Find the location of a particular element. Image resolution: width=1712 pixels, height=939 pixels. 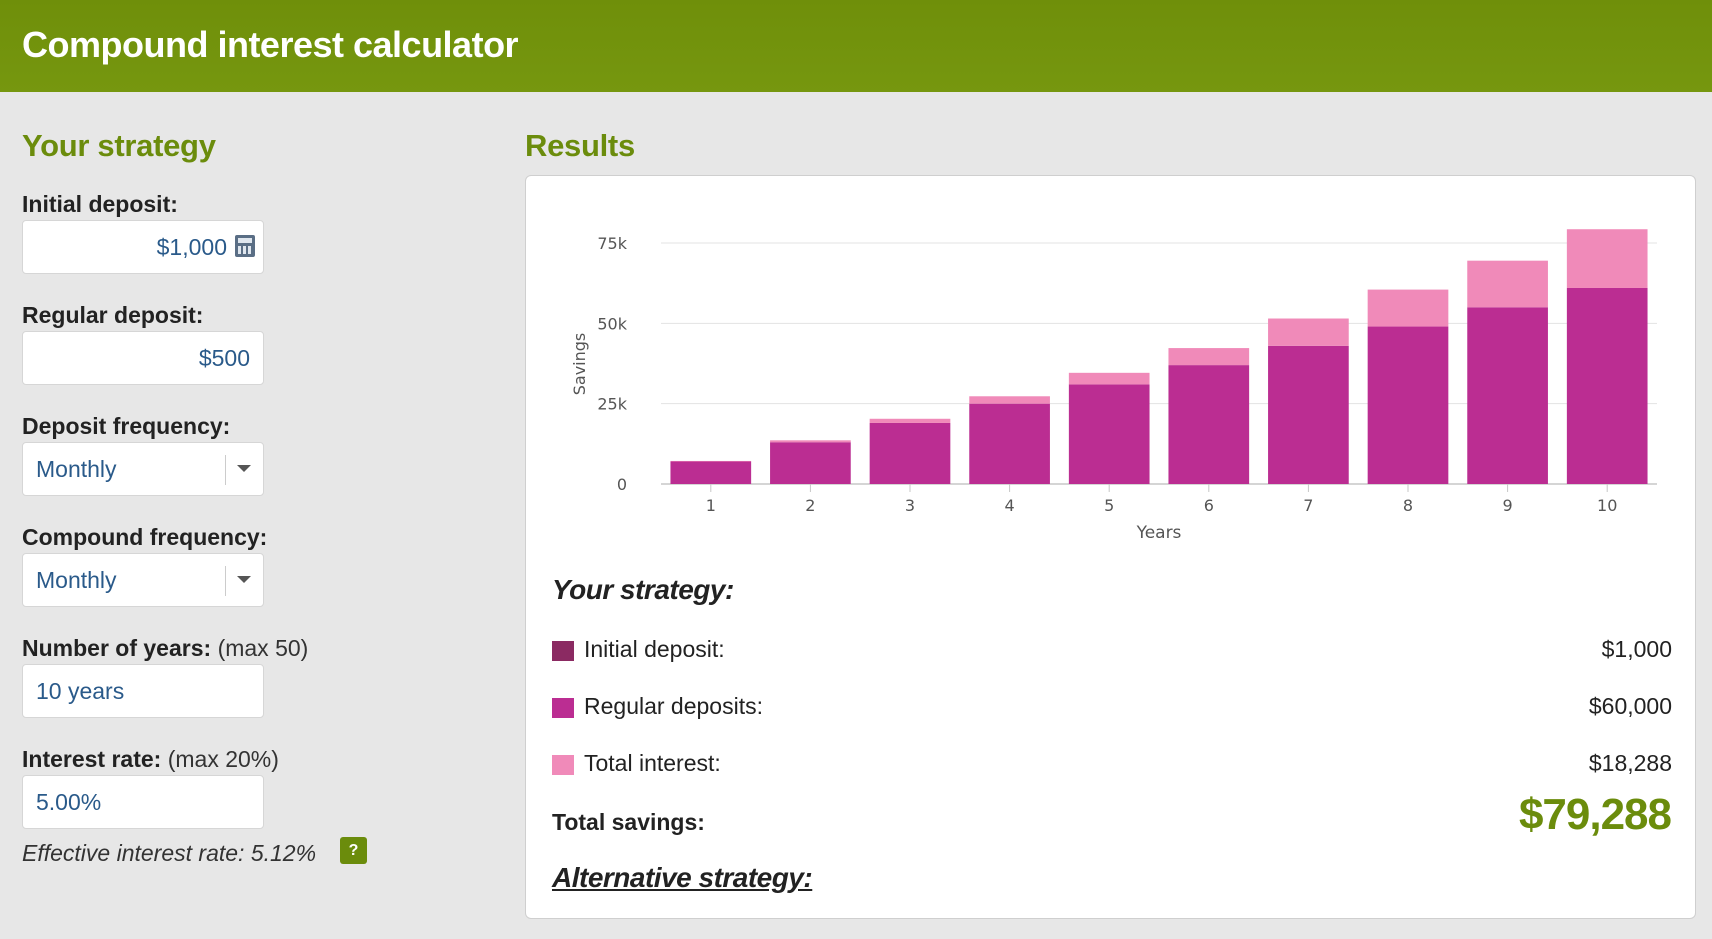

legend-row-initial-deposit: Initial deposit: $1,000 is located at coordinates (1112, 651).